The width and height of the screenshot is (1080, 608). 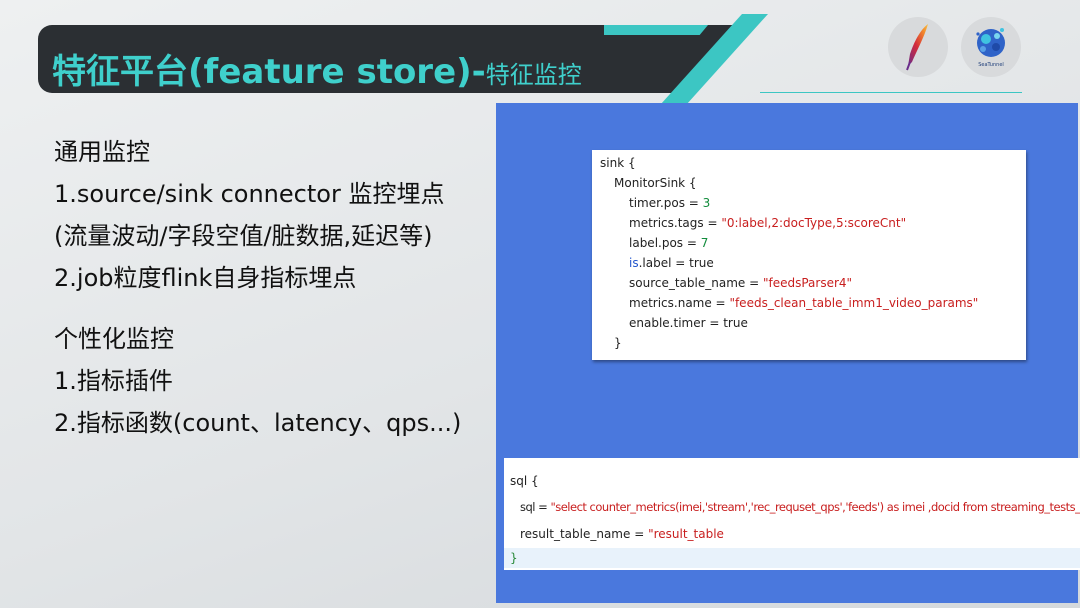 What do you see at coordinates (524, 481) in the screenshot?
I see `code-line: sql {` at bounding box center [524, 481].